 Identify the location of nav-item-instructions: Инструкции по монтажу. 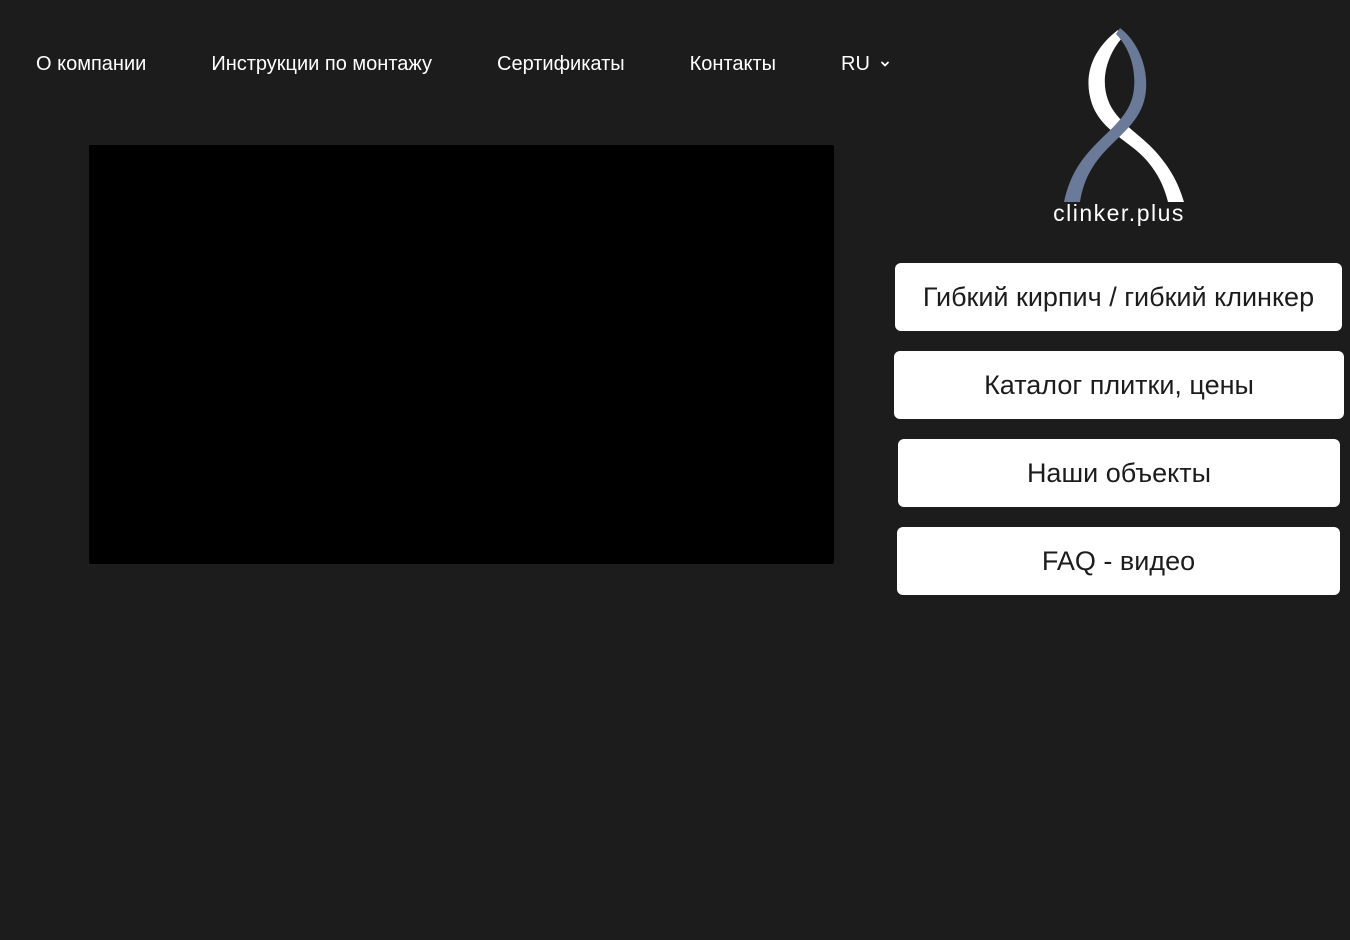
(321, 64).